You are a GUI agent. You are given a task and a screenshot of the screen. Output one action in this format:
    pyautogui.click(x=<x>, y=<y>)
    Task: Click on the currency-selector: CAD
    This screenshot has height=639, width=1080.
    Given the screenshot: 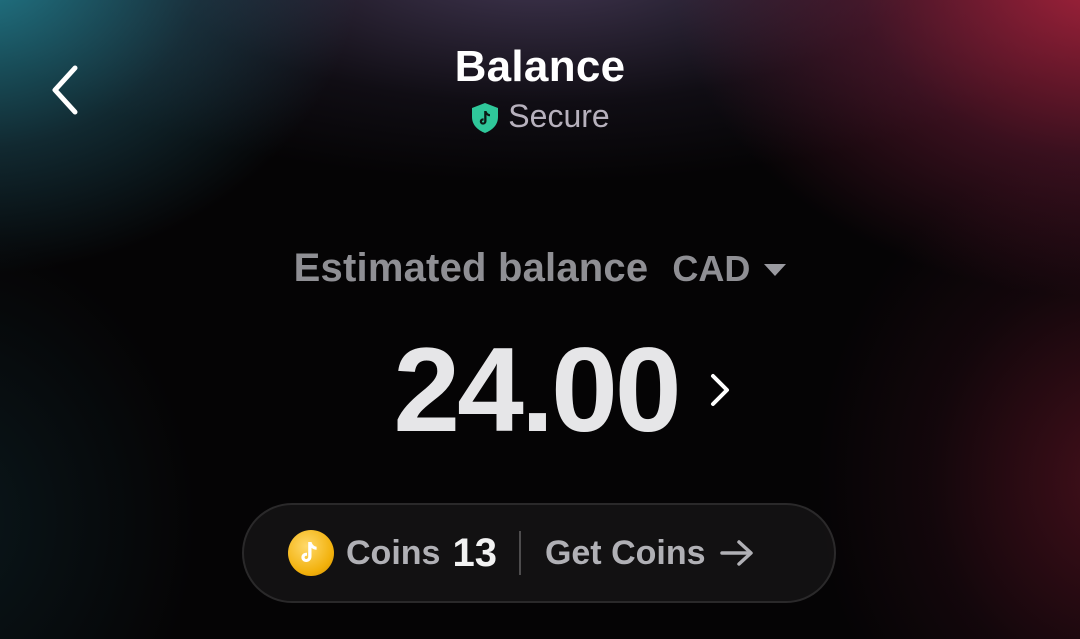 What is the action you would take?
    pyautogui.click(x=729, y=268)
    